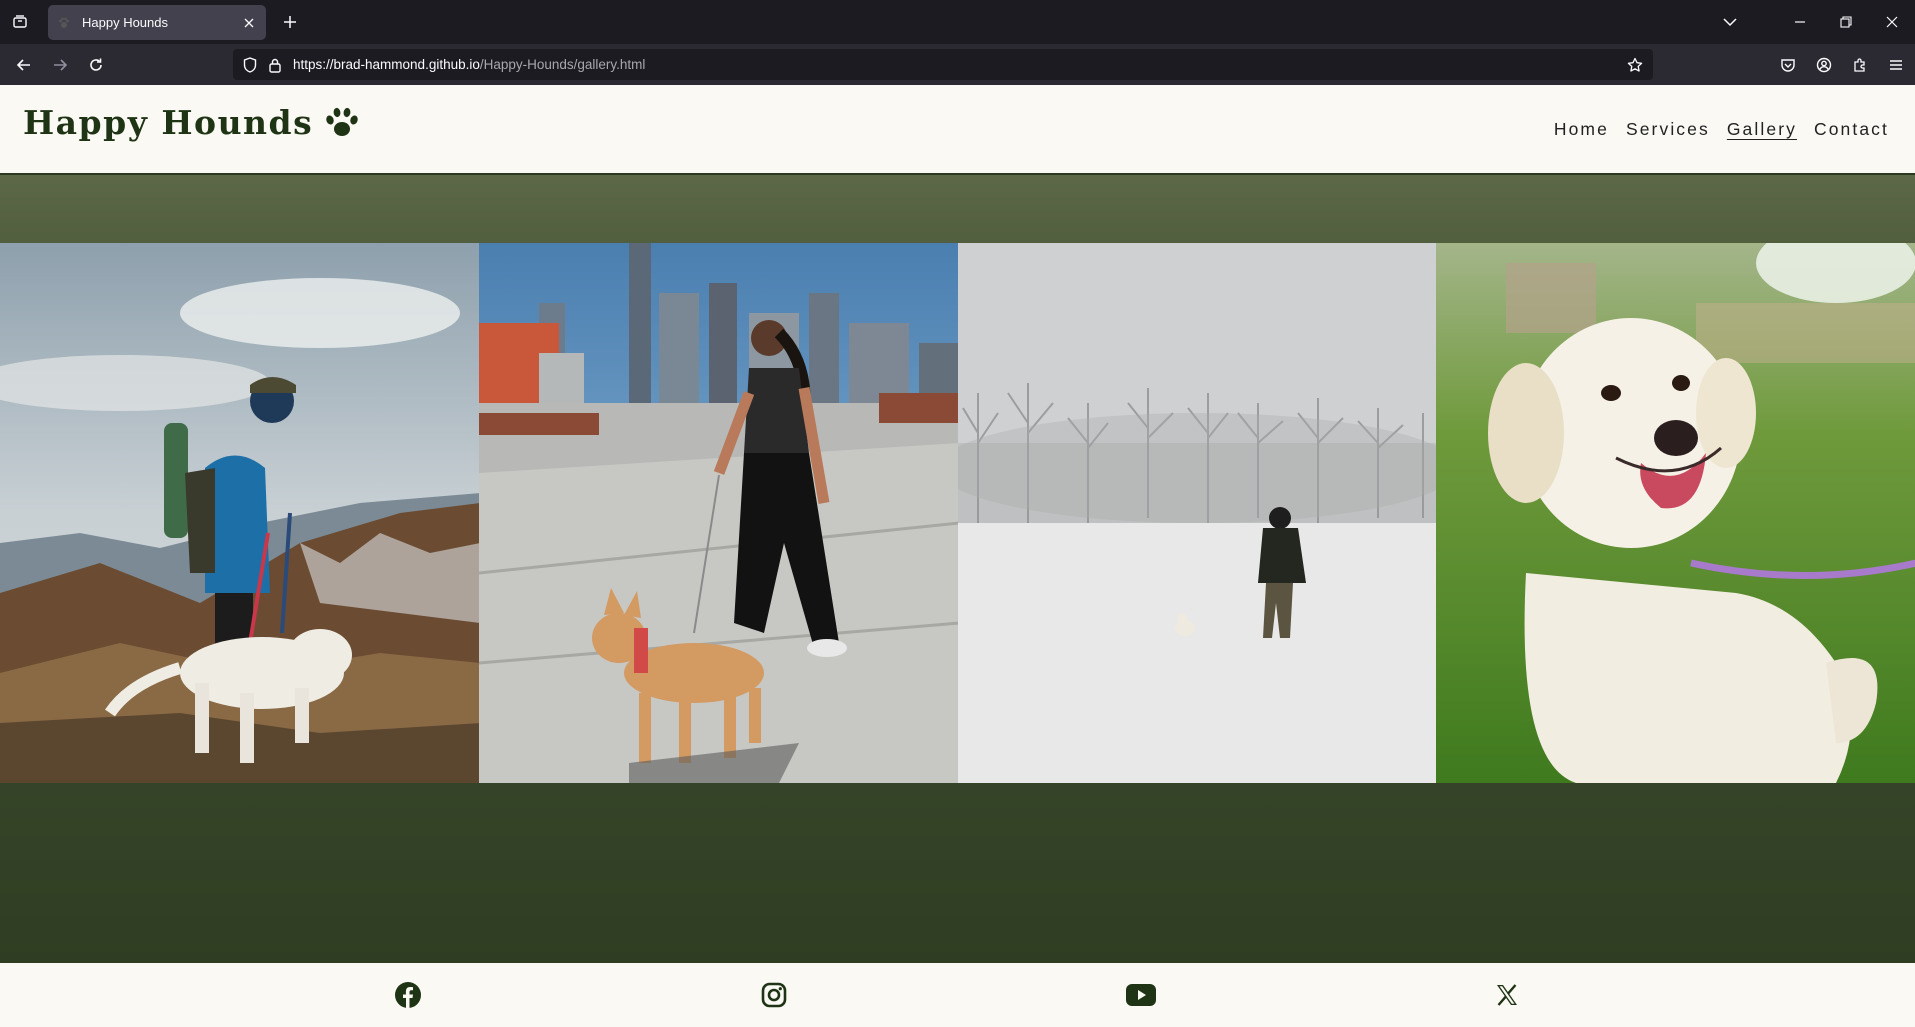 Image resolution: width=1915 pixels, height=1027 pixels. I want to click on nav-contact: Contact, so click(1851, 129).